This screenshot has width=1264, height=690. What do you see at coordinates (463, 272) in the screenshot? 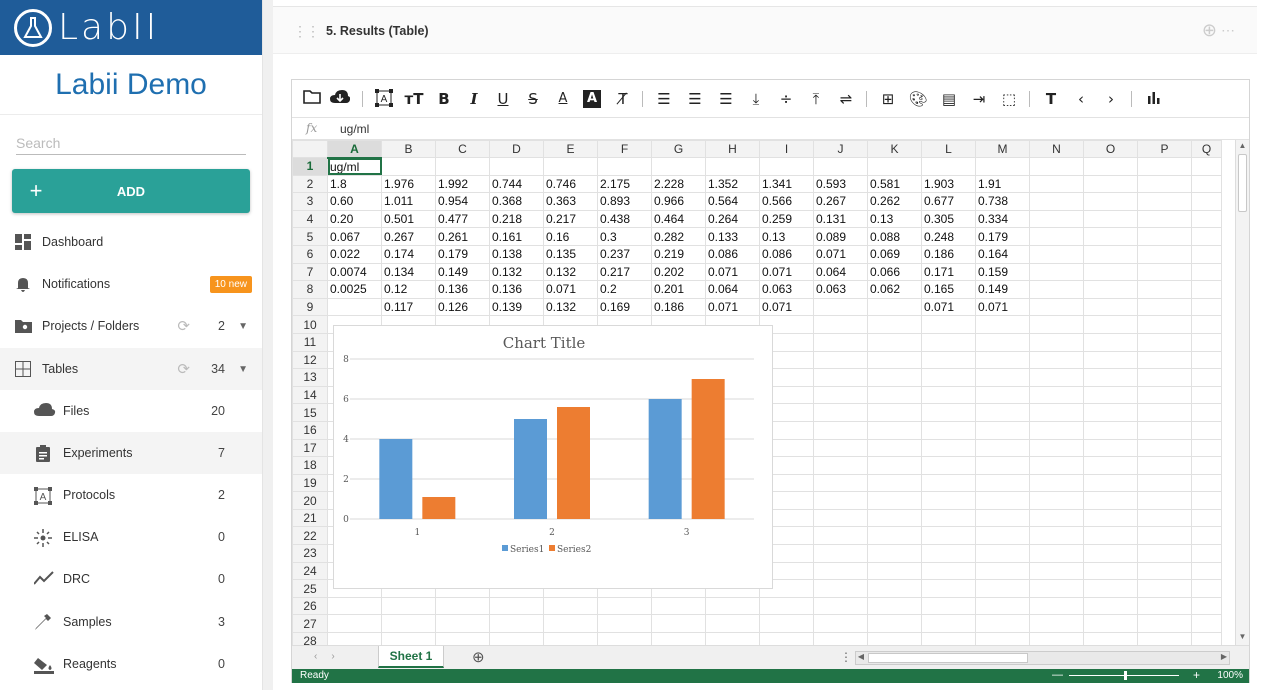
I see `cell: 0.149` at bounding box center [463, 272].